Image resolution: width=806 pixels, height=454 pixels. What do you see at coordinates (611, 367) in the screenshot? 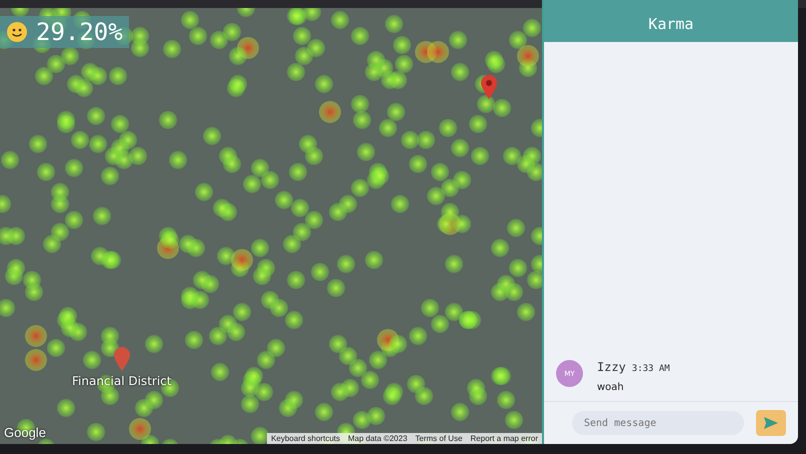
I see `message-author: Izzy` at bounding box center [611, 367].